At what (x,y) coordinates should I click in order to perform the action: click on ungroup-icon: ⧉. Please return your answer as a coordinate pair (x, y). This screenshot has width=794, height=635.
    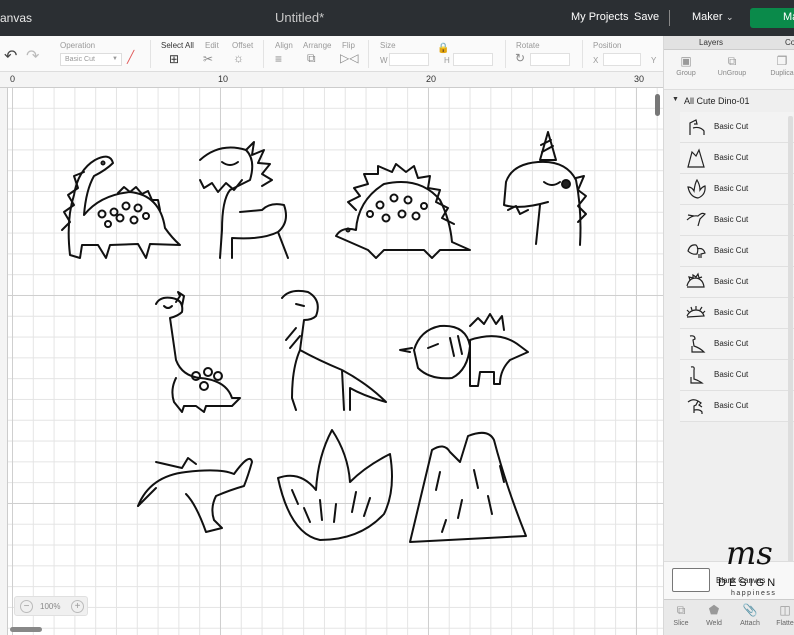
    Looking at the image, I should click on (732, 61).